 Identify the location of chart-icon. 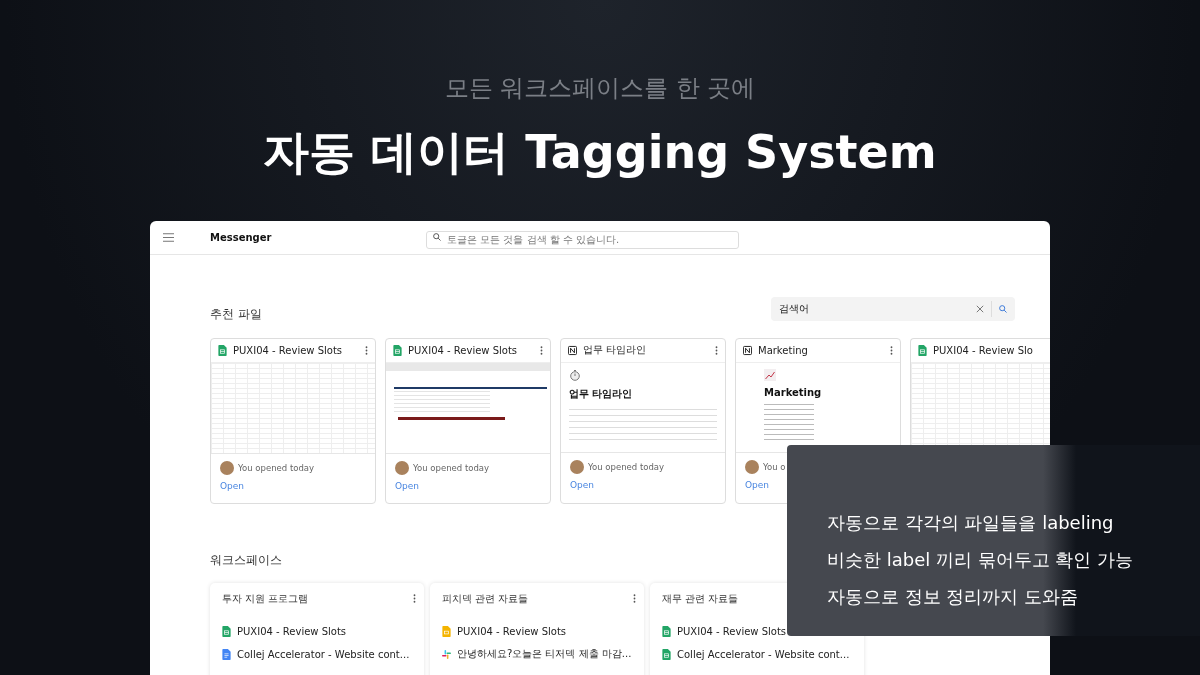
(770, 374).